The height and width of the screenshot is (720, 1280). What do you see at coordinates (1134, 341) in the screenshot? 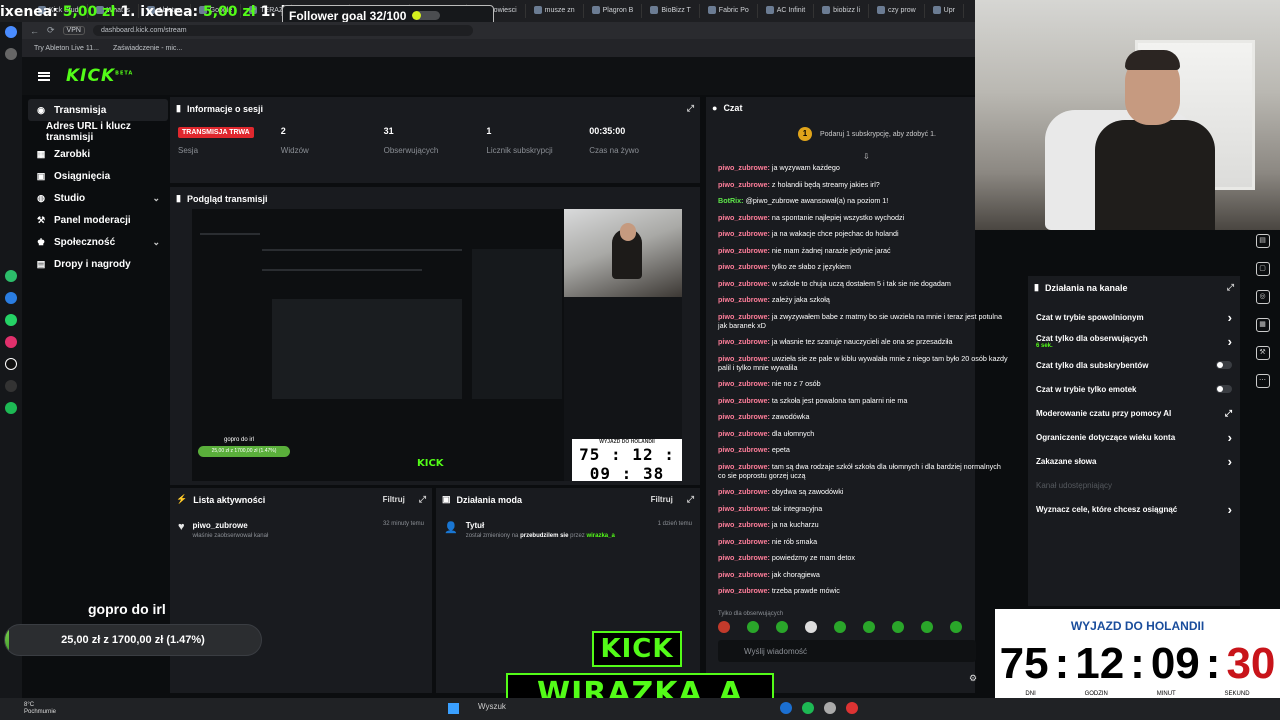
I see `channel-action-item: Czat tylko dla obserwujących 6 sek. ›` at bounding box center [1134, 341].